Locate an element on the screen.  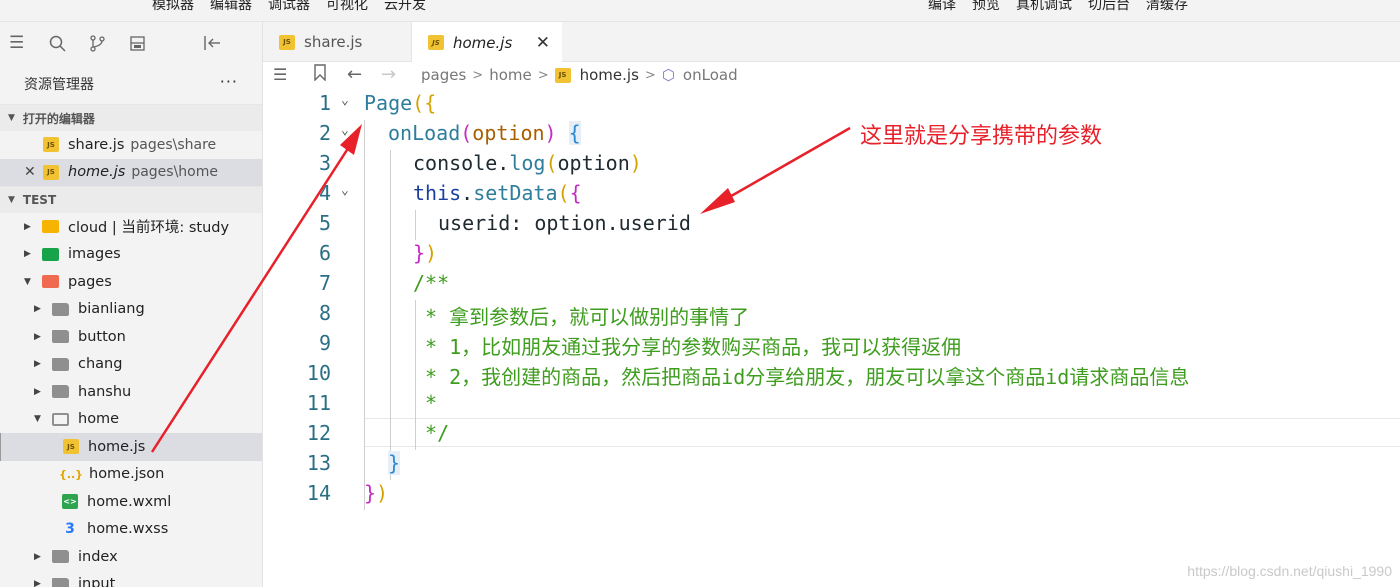
watermark: https://blog.csdn.net/qiushi_1990 is located at coordinates (1289, 571).